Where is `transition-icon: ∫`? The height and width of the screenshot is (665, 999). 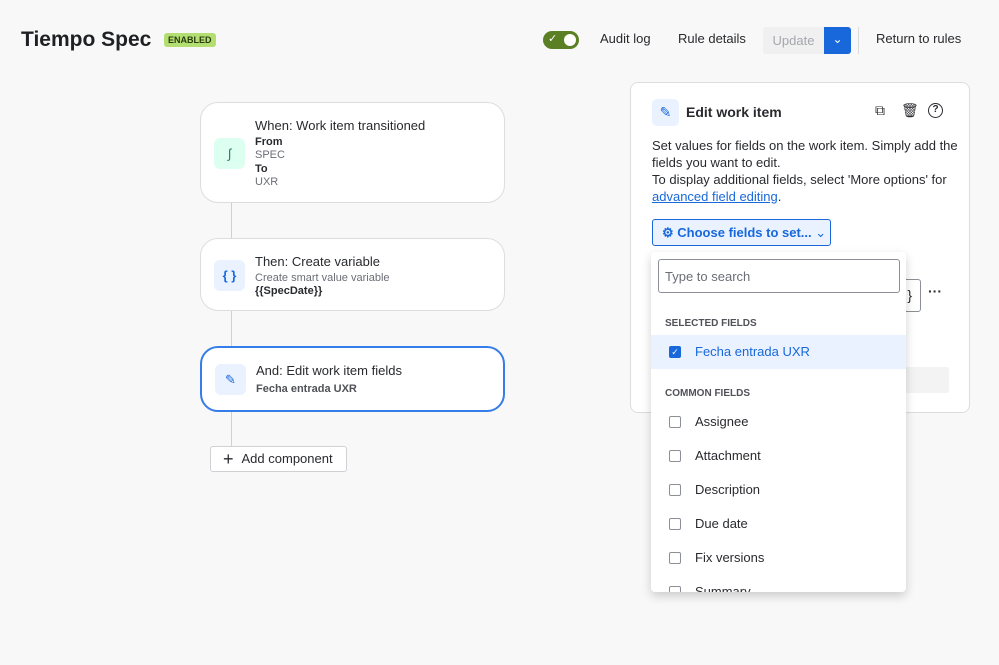 transition-icon: ∫ is located at coordinates (229, 153).